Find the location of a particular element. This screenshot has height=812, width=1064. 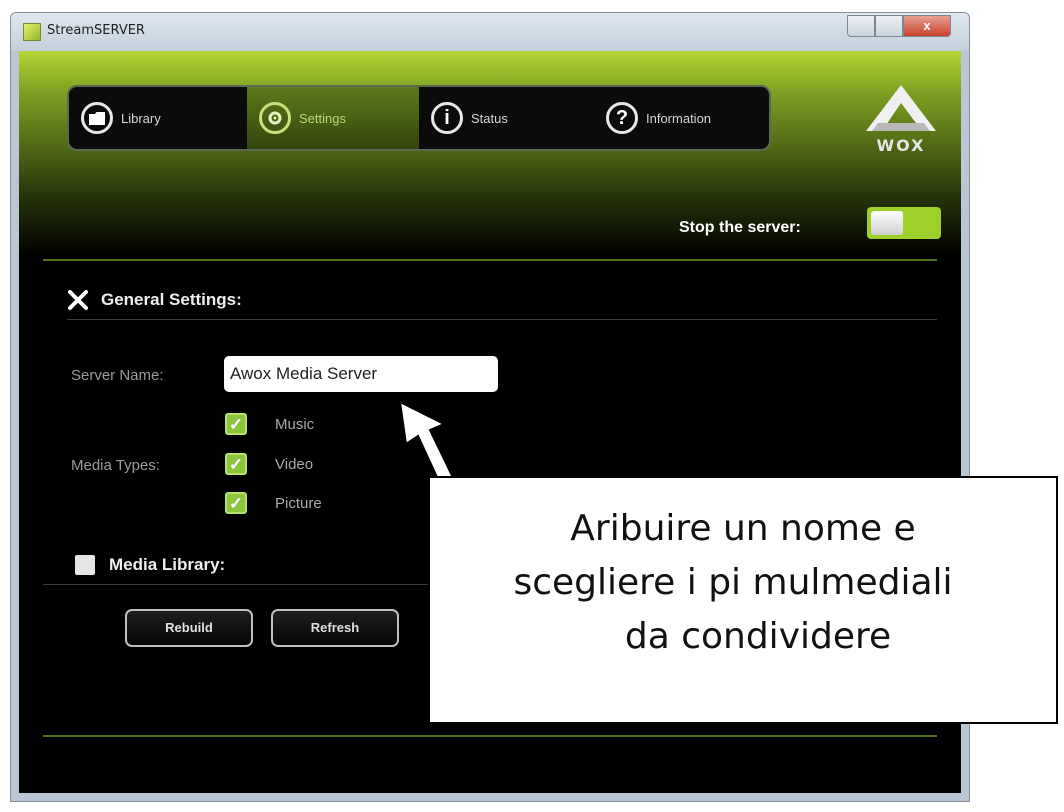

tab-information-label: Information is located at coordinates (679, 118).